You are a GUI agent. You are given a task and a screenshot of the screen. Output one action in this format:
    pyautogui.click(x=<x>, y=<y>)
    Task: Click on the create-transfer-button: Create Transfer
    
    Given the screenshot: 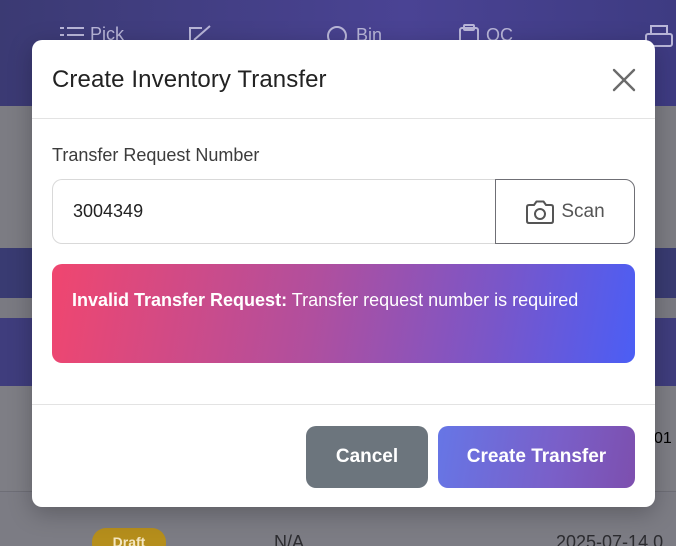 What is the action you would take?
    pyautogui.click(x=536, y=457)
    